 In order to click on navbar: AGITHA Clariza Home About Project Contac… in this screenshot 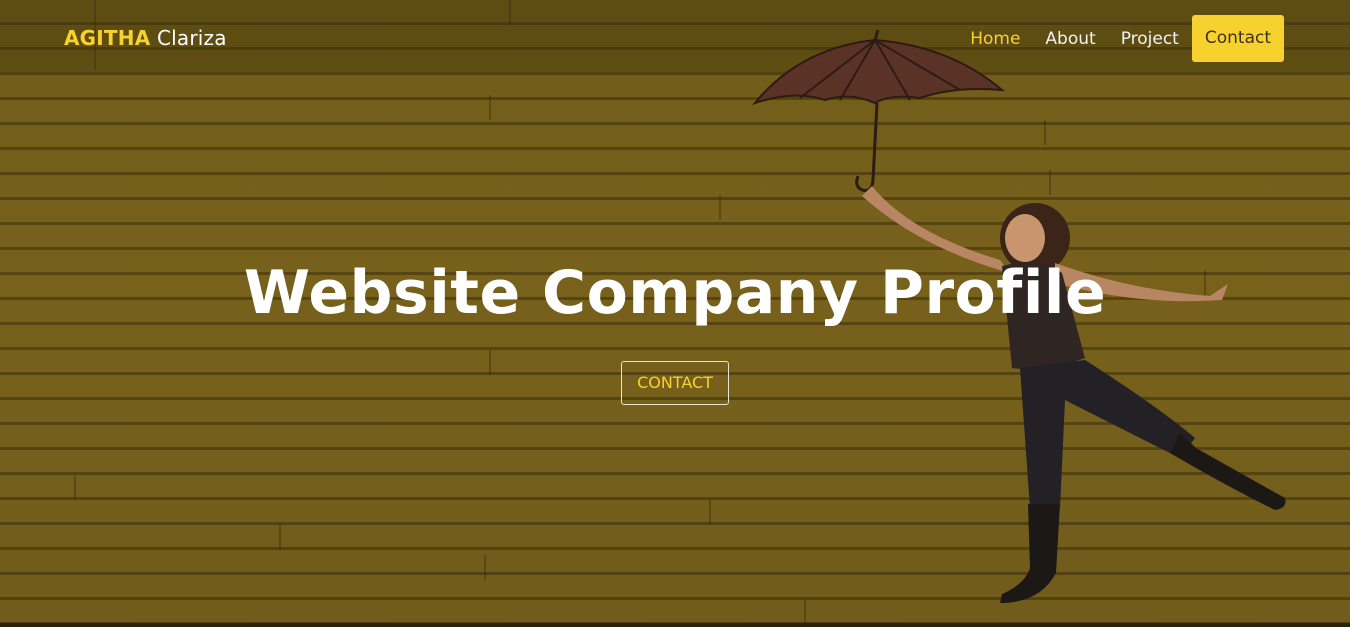, I will do `click(675, 38)`.